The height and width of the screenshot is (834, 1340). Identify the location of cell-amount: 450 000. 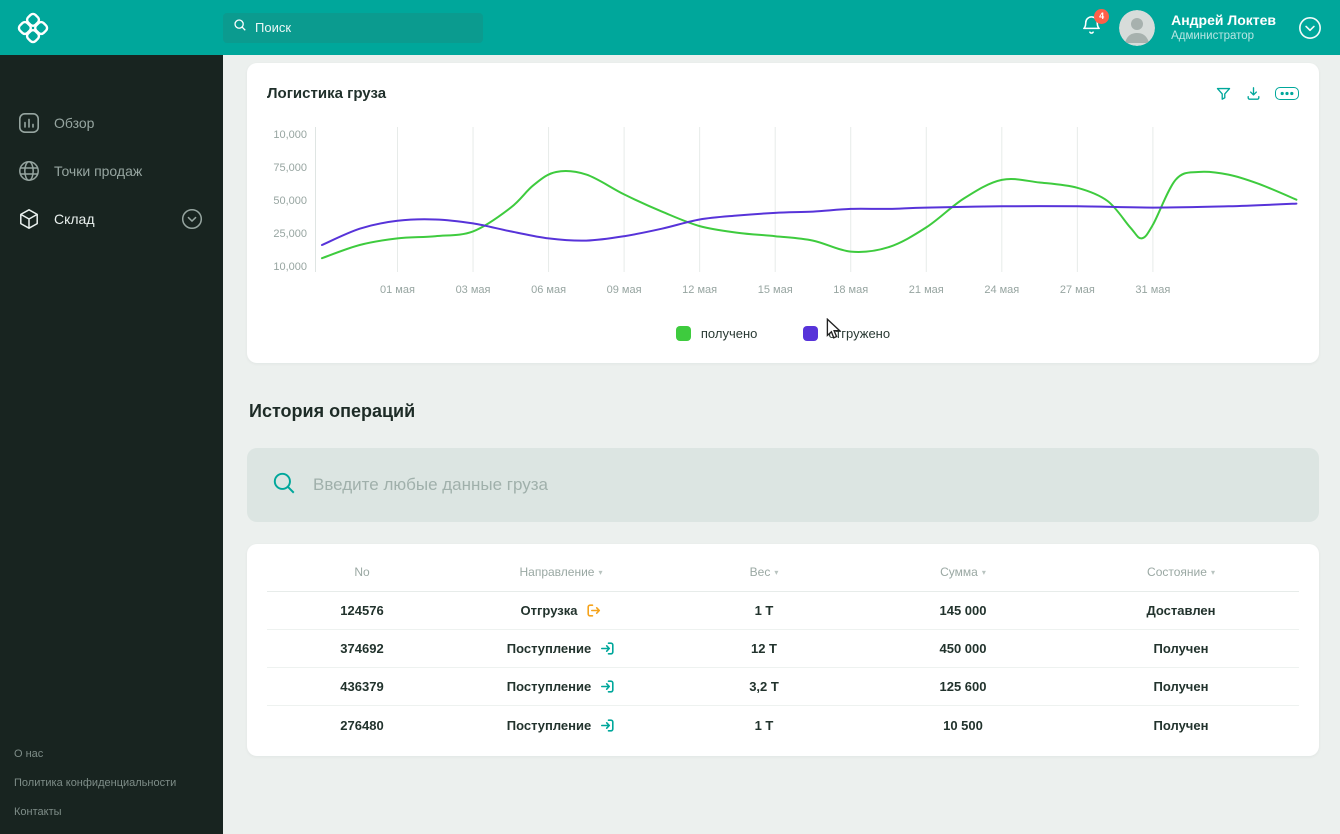
(963, 648).